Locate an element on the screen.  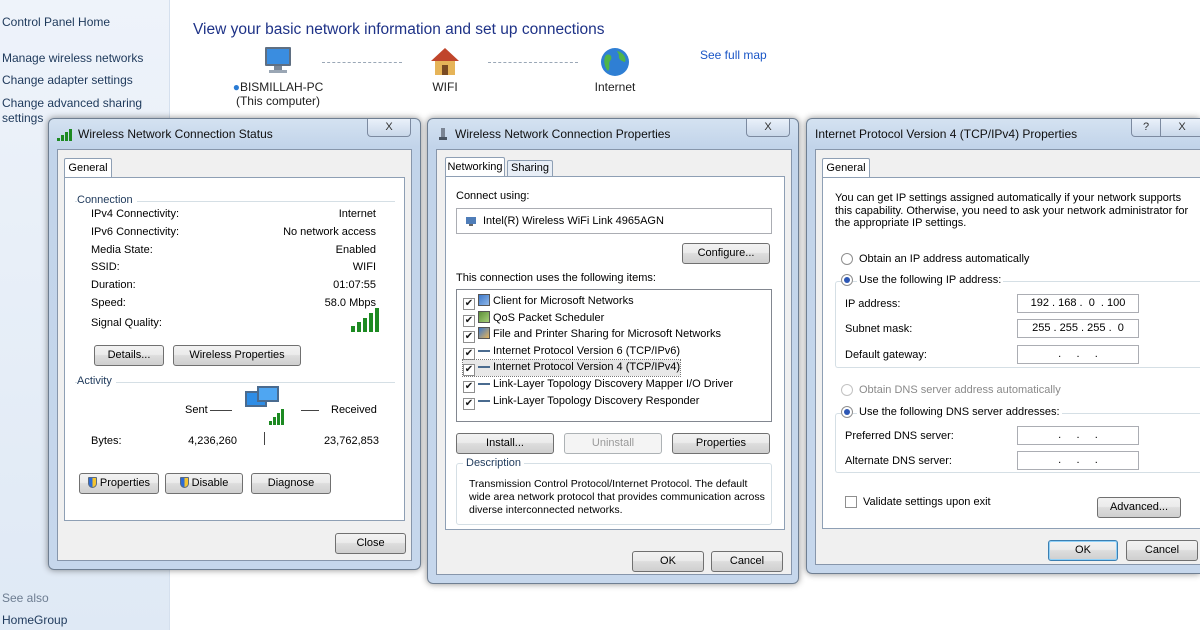
use-following-ip-label: Use the following IP address: is located at coordinates (930, 280).